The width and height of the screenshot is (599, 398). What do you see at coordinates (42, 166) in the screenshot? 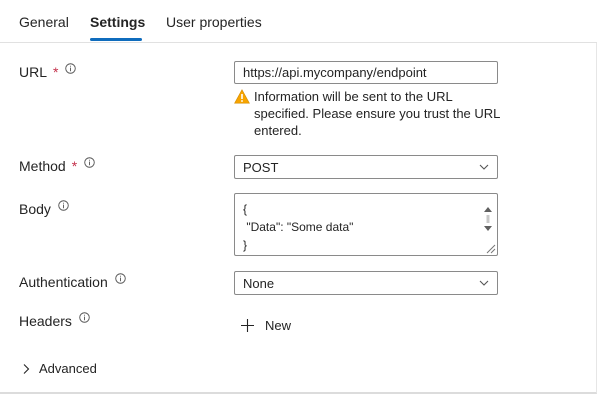
I see `method-label: Method` at bounding box center [42, 166].